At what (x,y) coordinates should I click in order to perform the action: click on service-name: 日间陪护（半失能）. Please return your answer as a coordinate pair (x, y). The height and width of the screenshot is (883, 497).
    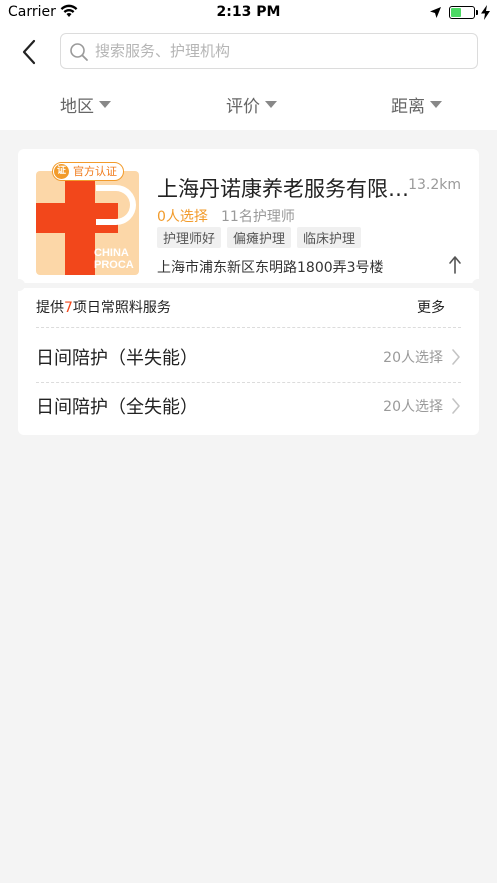
    Looking at the image, I should click on (117, 358).